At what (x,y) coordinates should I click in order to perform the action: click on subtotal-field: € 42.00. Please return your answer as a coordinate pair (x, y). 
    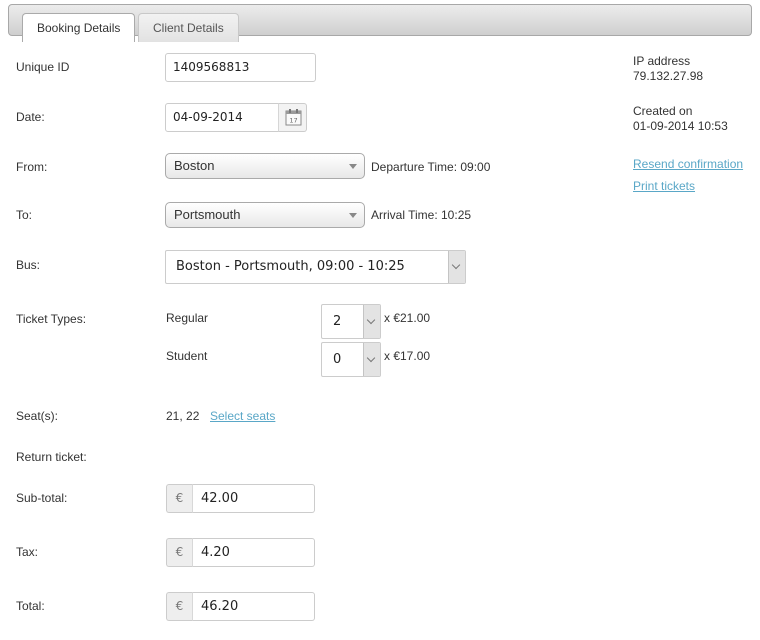
    Looking at the image, I should click on (240, 498).